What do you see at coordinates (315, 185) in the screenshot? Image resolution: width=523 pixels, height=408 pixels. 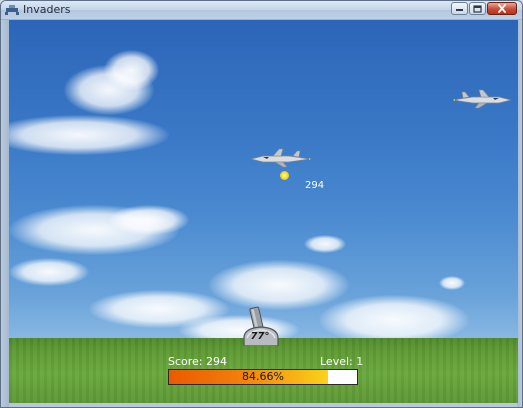 I see `hit-points-popup: 294` at bounding box center [315, 185].